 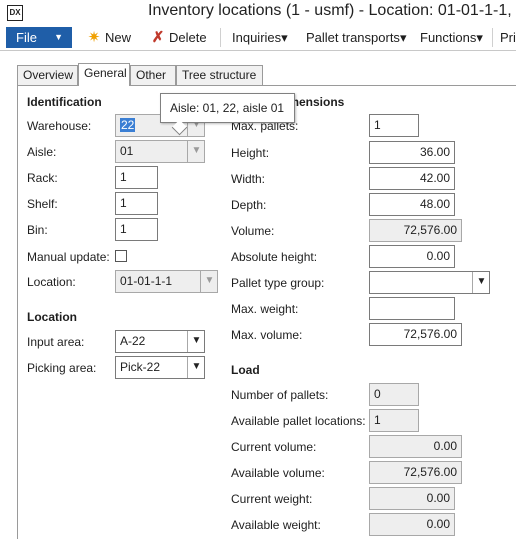 What do you see at coordinates (267, 335) in the screenshot?
I see `max-volume-label: Max. volume:` at bounding box center [267, 335].